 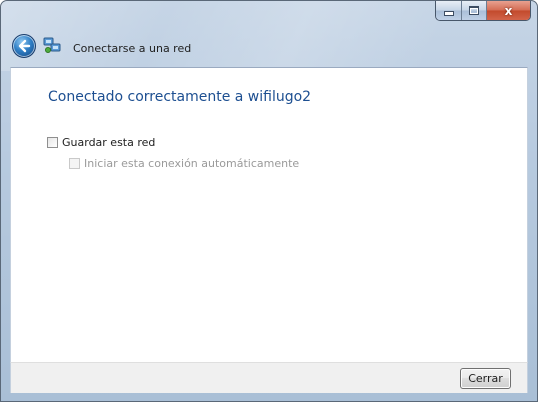 I want to click on close-button: Cerrar, so click(x=485, y=378).